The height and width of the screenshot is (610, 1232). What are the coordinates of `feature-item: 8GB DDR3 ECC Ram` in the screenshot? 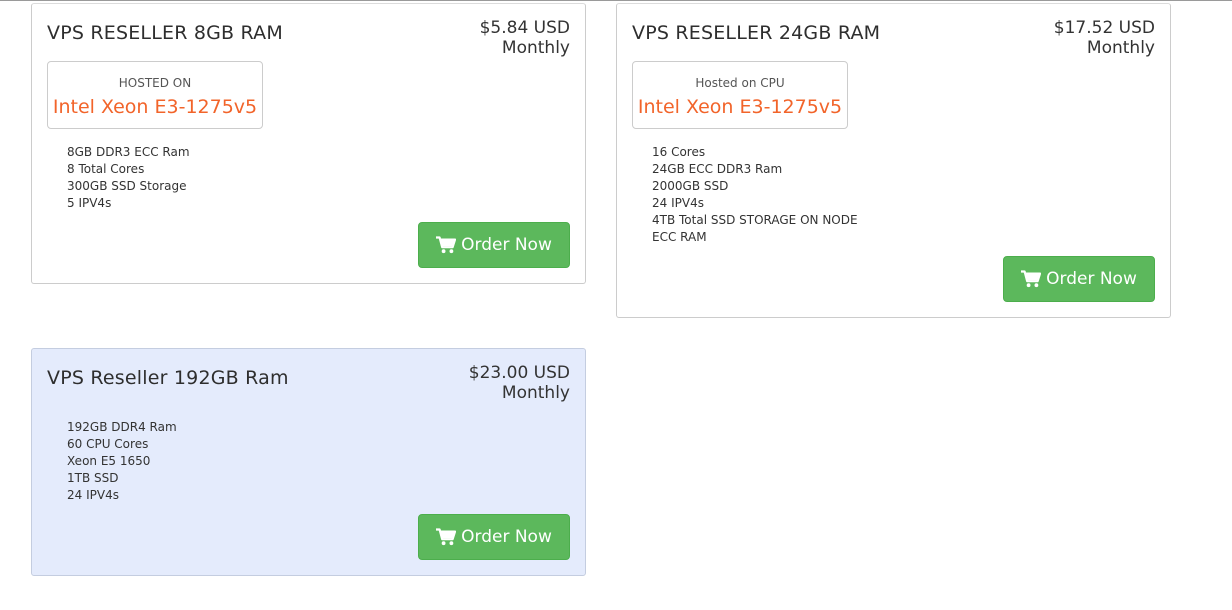 It's located at (128, 152).